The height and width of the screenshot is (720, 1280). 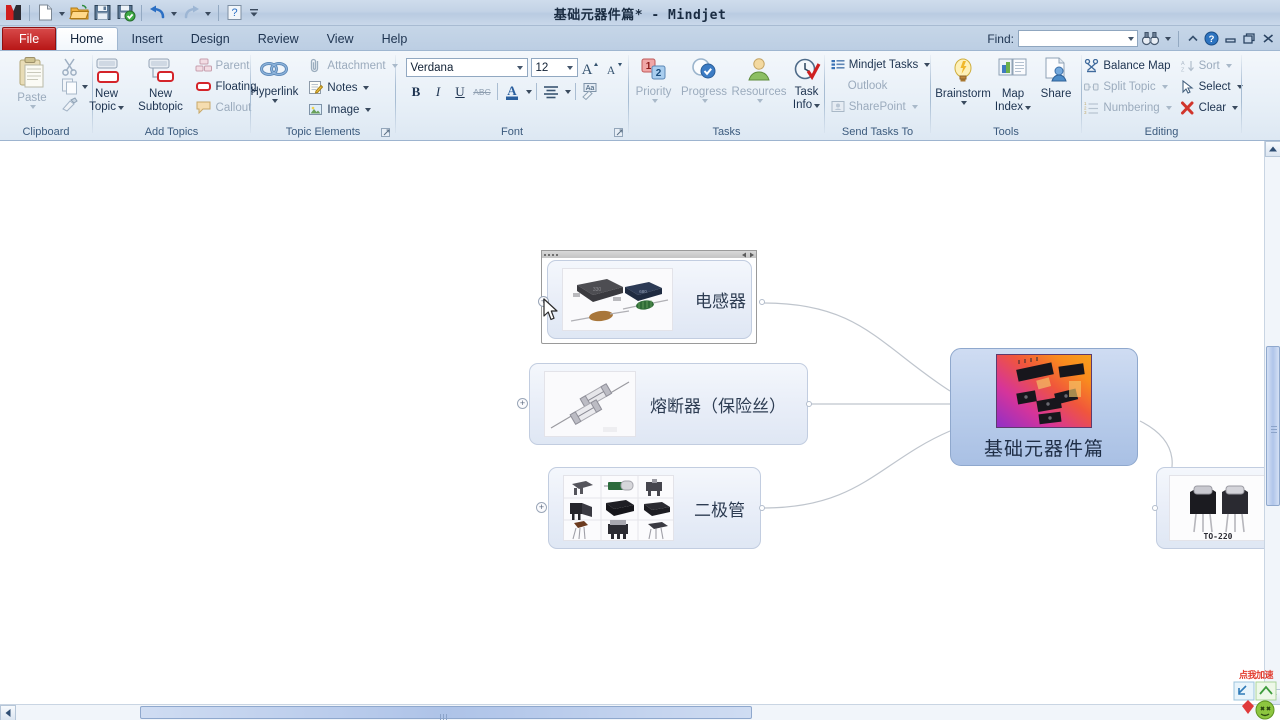 I want to click on map-index-dropdown-arrow, so click(x=1028, y=107).